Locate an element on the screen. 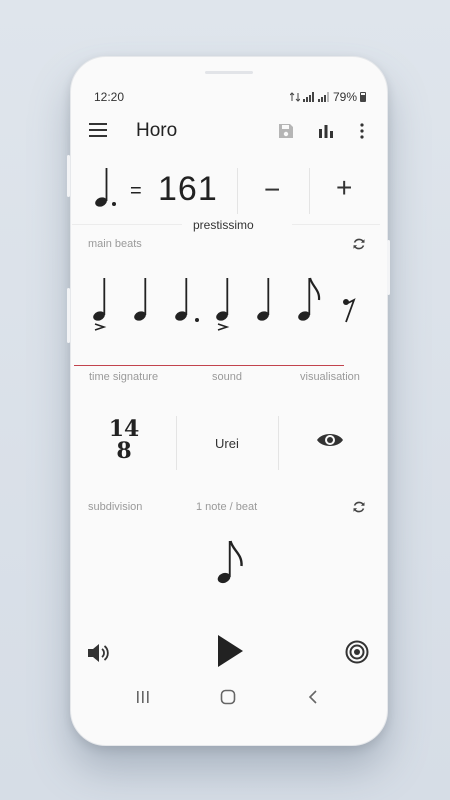  recent-apps-icon is located at coordinates (143, 697).